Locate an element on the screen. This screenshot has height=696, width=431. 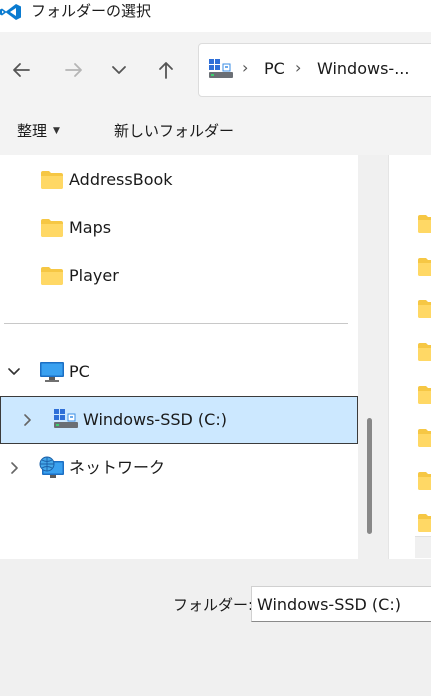
tree-item-label: AddressBook is located at coordinates (121, 179).